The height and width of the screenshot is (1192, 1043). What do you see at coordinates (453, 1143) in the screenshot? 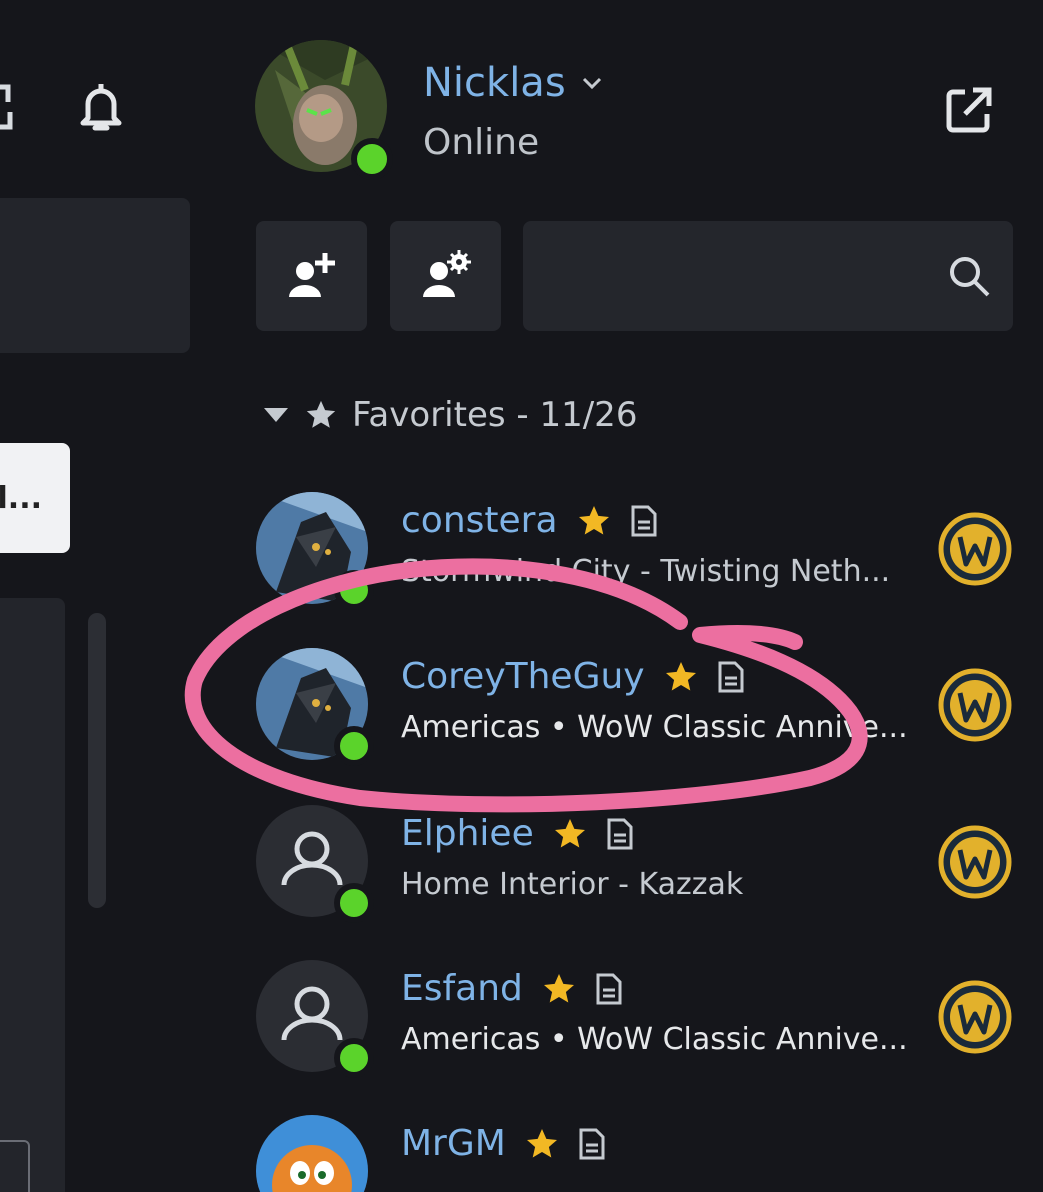
I see `friend-name: MrGM` at bounding box center [453, 1143].